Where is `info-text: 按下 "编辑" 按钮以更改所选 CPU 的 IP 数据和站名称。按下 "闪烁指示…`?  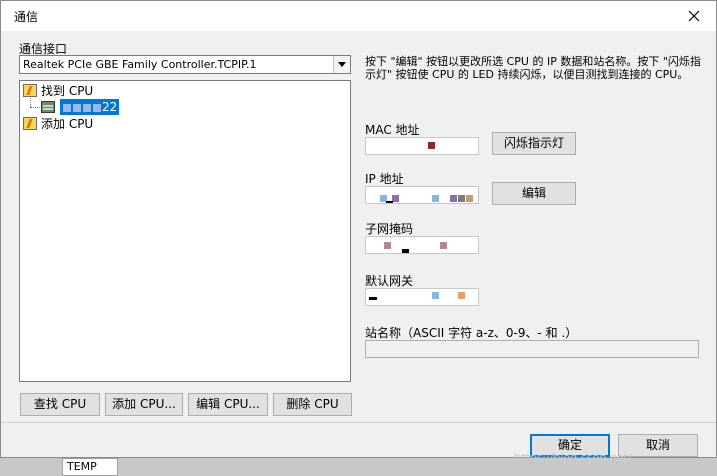
info-text: 按下 "编辑" 按钮以更改所选 CPU 的 IP 数据和站名称。按下 "闪烁指示… is located at coordinates (533, 68).